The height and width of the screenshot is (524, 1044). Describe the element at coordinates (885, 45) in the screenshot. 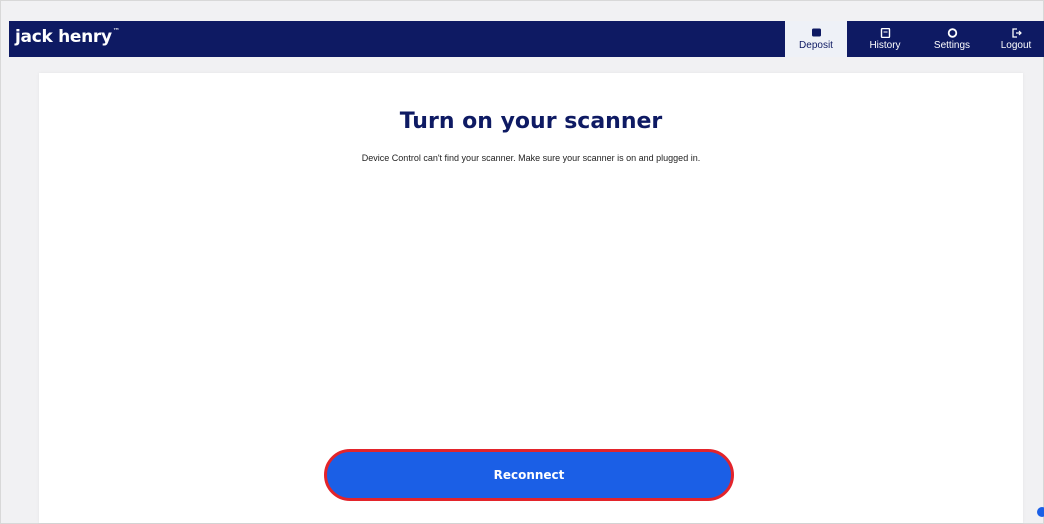

I see `nav-history-label: History` at that location.